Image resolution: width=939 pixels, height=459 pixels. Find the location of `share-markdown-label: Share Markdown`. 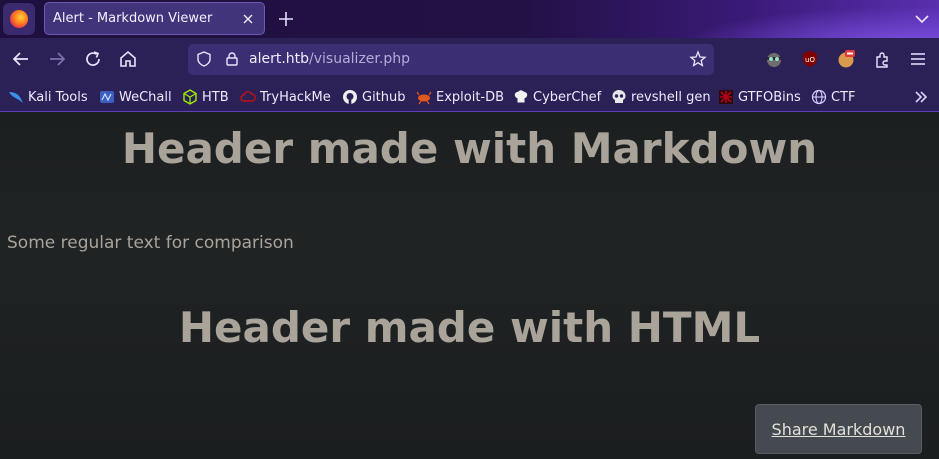

share-markdown-label: Share Markdown is located at coordinates (838, 429).